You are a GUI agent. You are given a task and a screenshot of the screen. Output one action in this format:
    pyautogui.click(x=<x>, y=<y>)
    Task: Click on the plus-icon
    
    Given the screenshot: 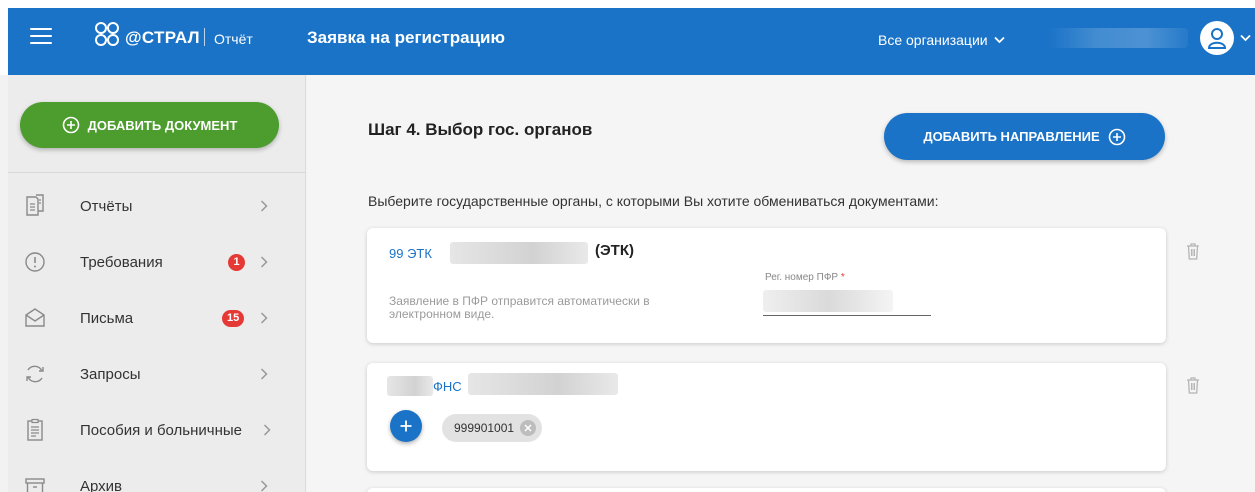 What is the action you would take?
    pyautogui.click(x=406, y=426)
    